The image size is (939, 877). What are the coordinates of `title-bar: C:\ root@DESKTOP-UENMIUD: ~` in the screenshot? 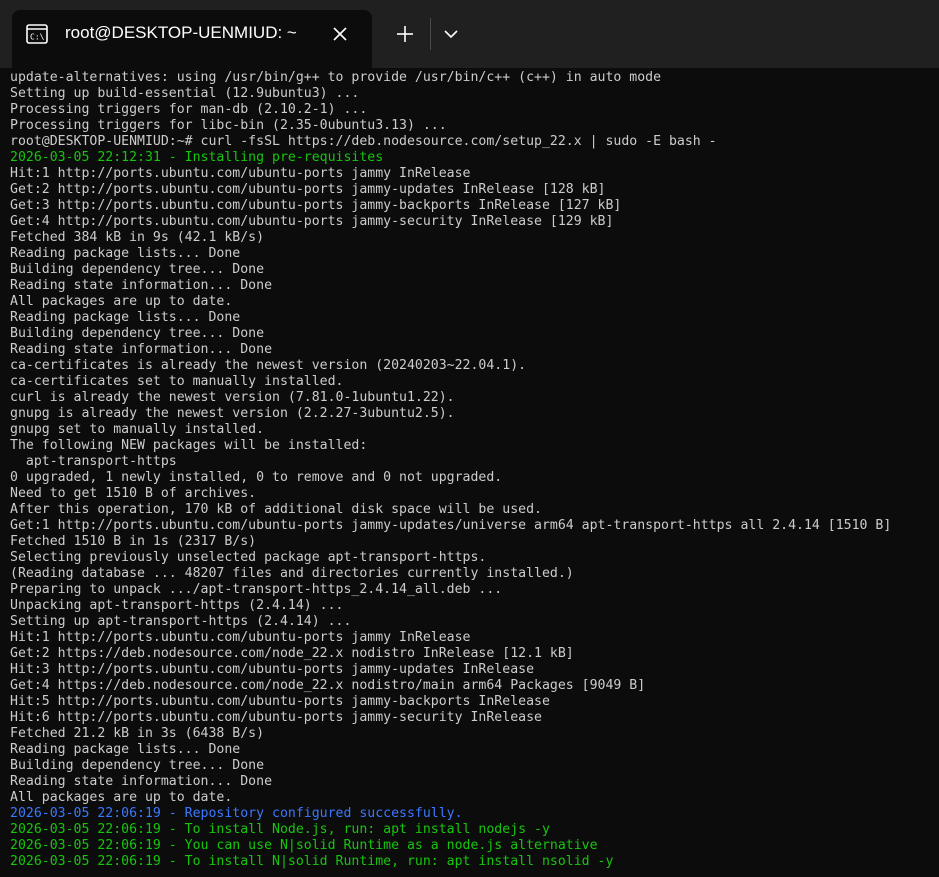 It's located at (469, 34).